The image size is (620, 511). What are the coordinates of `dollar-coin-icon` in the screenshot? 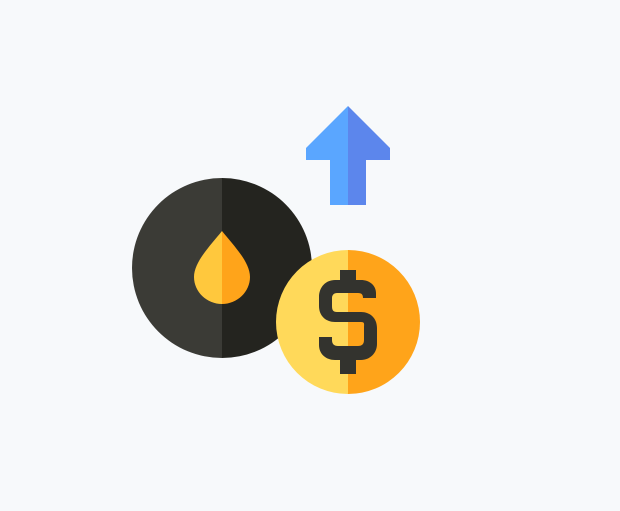 It's located at (348, 322).